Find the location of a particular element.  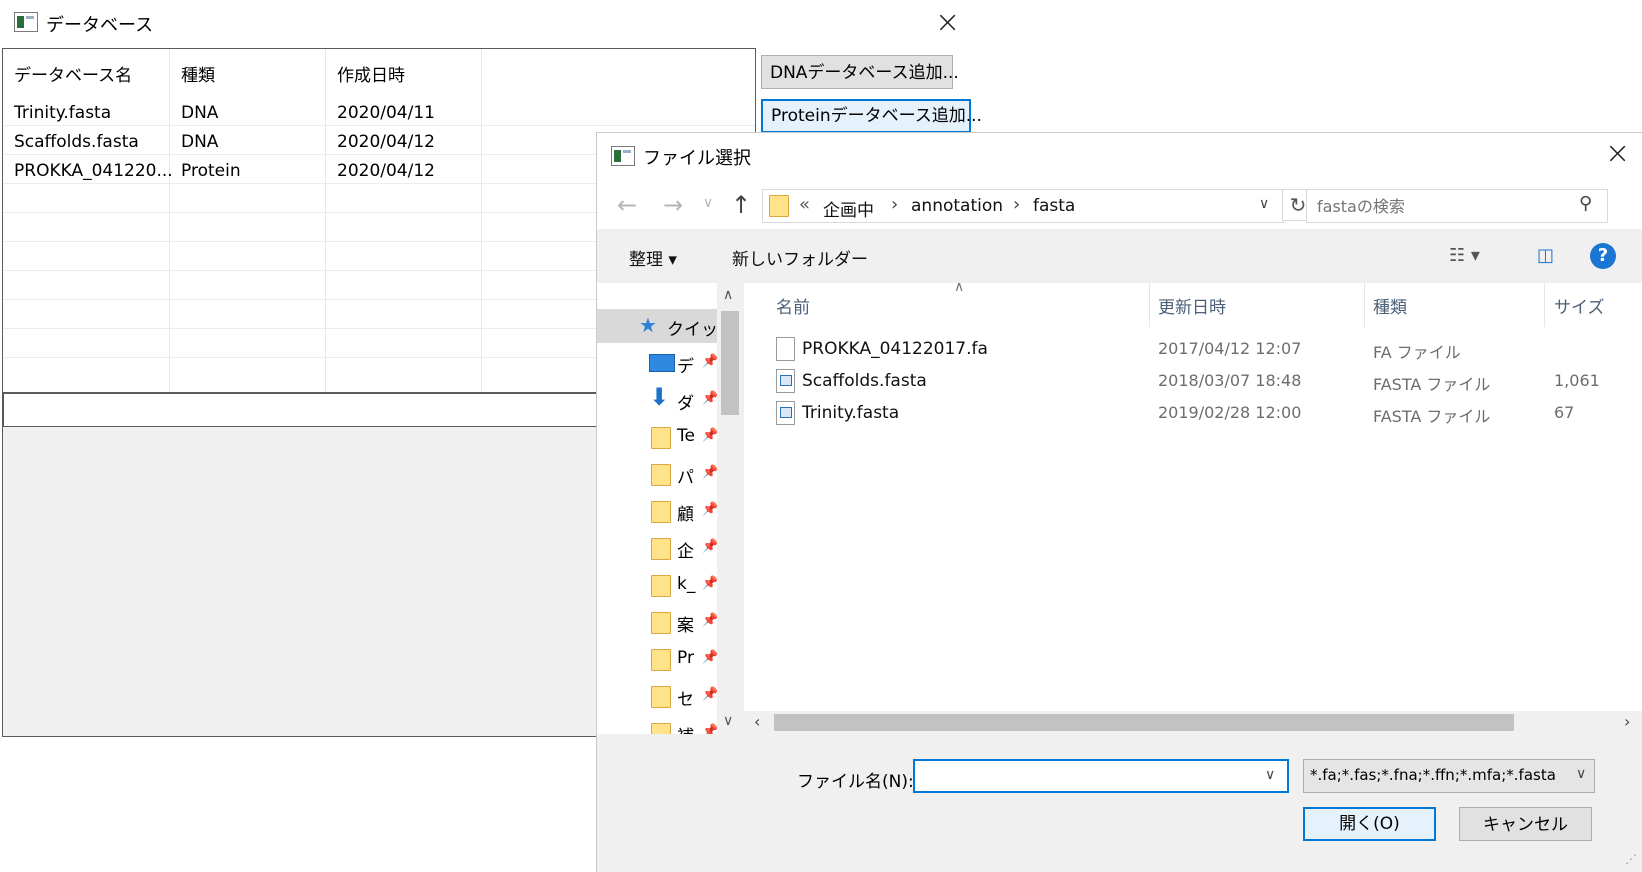

nav-item-folder: Pr 📌 is located at coordinates (657, 659).